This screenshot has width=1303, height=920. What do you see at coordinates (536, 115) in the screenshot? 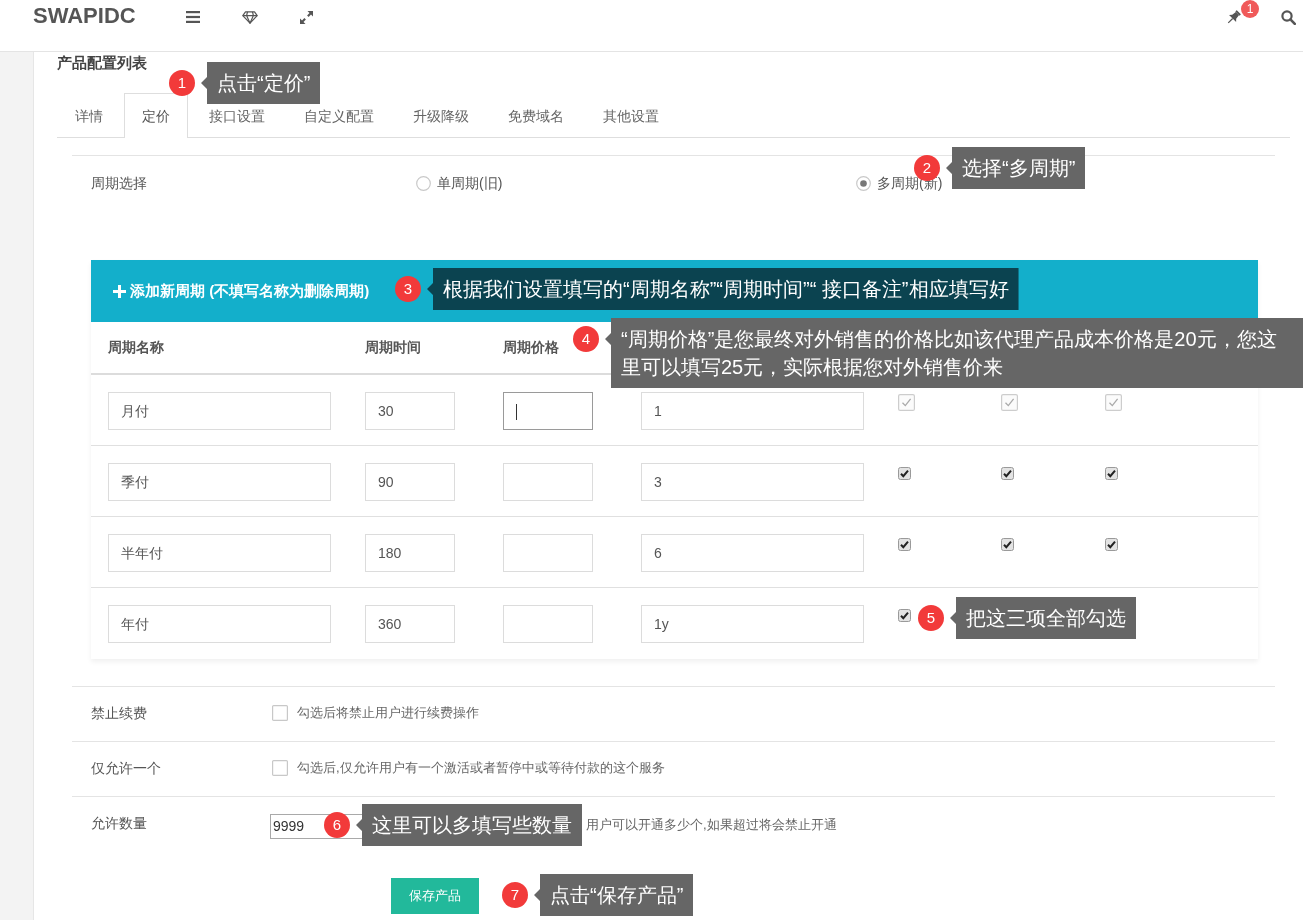
I see `tab: 免费域名` at bounding box center [536, 115].